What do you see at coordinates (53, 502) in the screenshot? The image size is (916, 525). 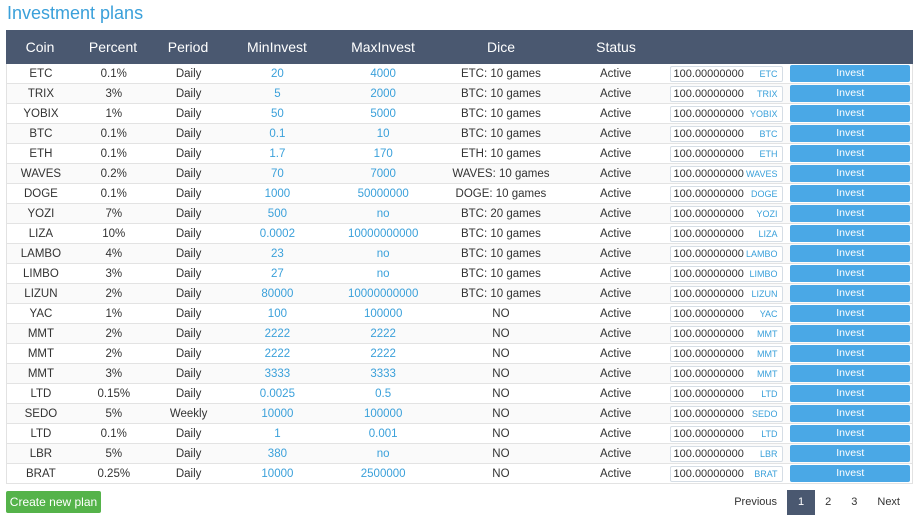 I see `create-new-plan-button: Create new plan` at bounding box center [53, 502].